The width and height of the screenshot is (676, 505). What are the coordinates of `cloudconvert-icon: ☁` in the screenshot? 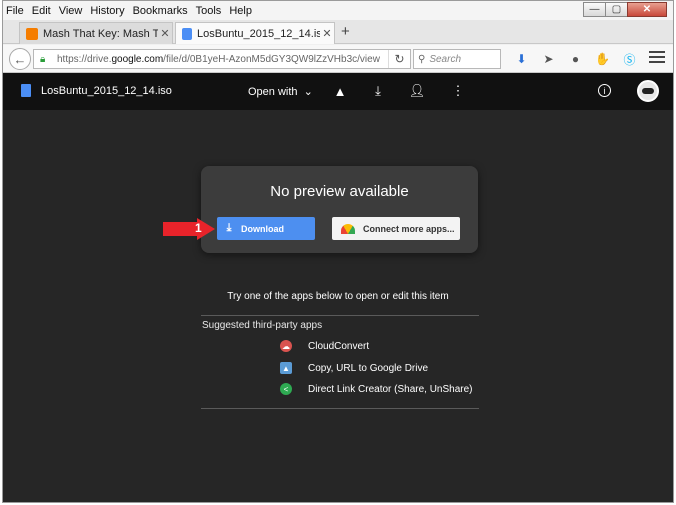 It's located at (286, 346).